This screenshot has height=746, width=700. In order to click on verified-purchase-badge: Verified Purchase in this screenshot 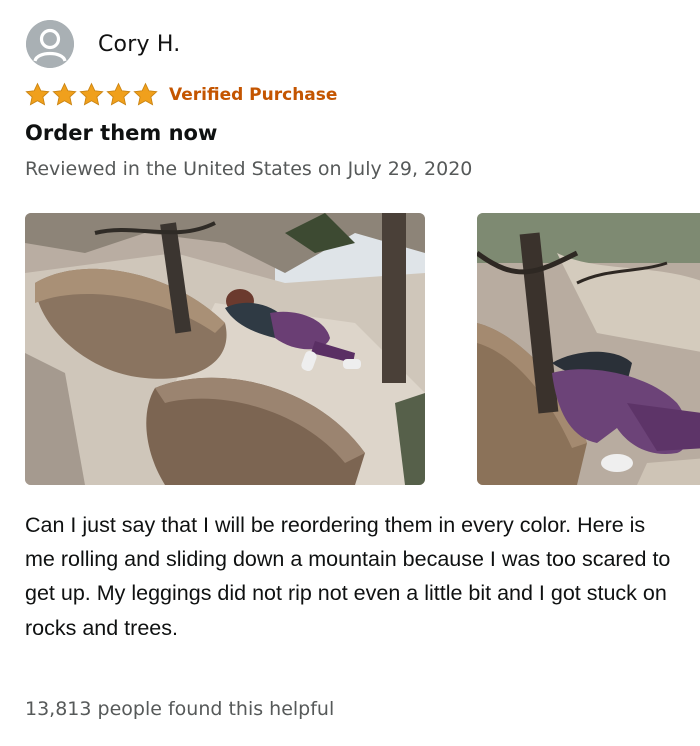, I will do `click(253, 95)`.